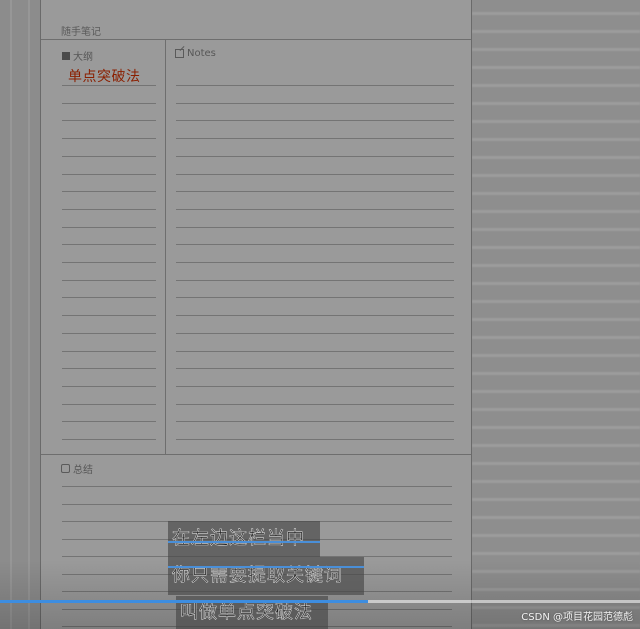 This screenshot has height=629, width=640. Describe the element at coordinates (20, 314) in the screenshot. I see `background-lined-paper-left` at that location.